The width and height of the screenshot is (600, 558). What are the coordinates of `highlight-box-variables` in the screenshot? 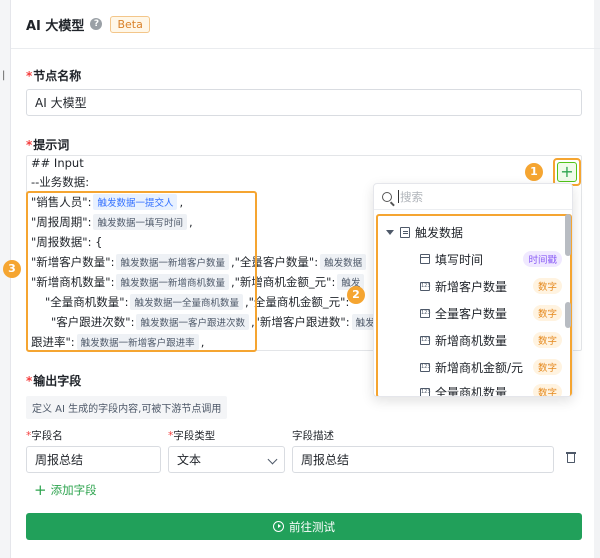 It's located at (141, 271).